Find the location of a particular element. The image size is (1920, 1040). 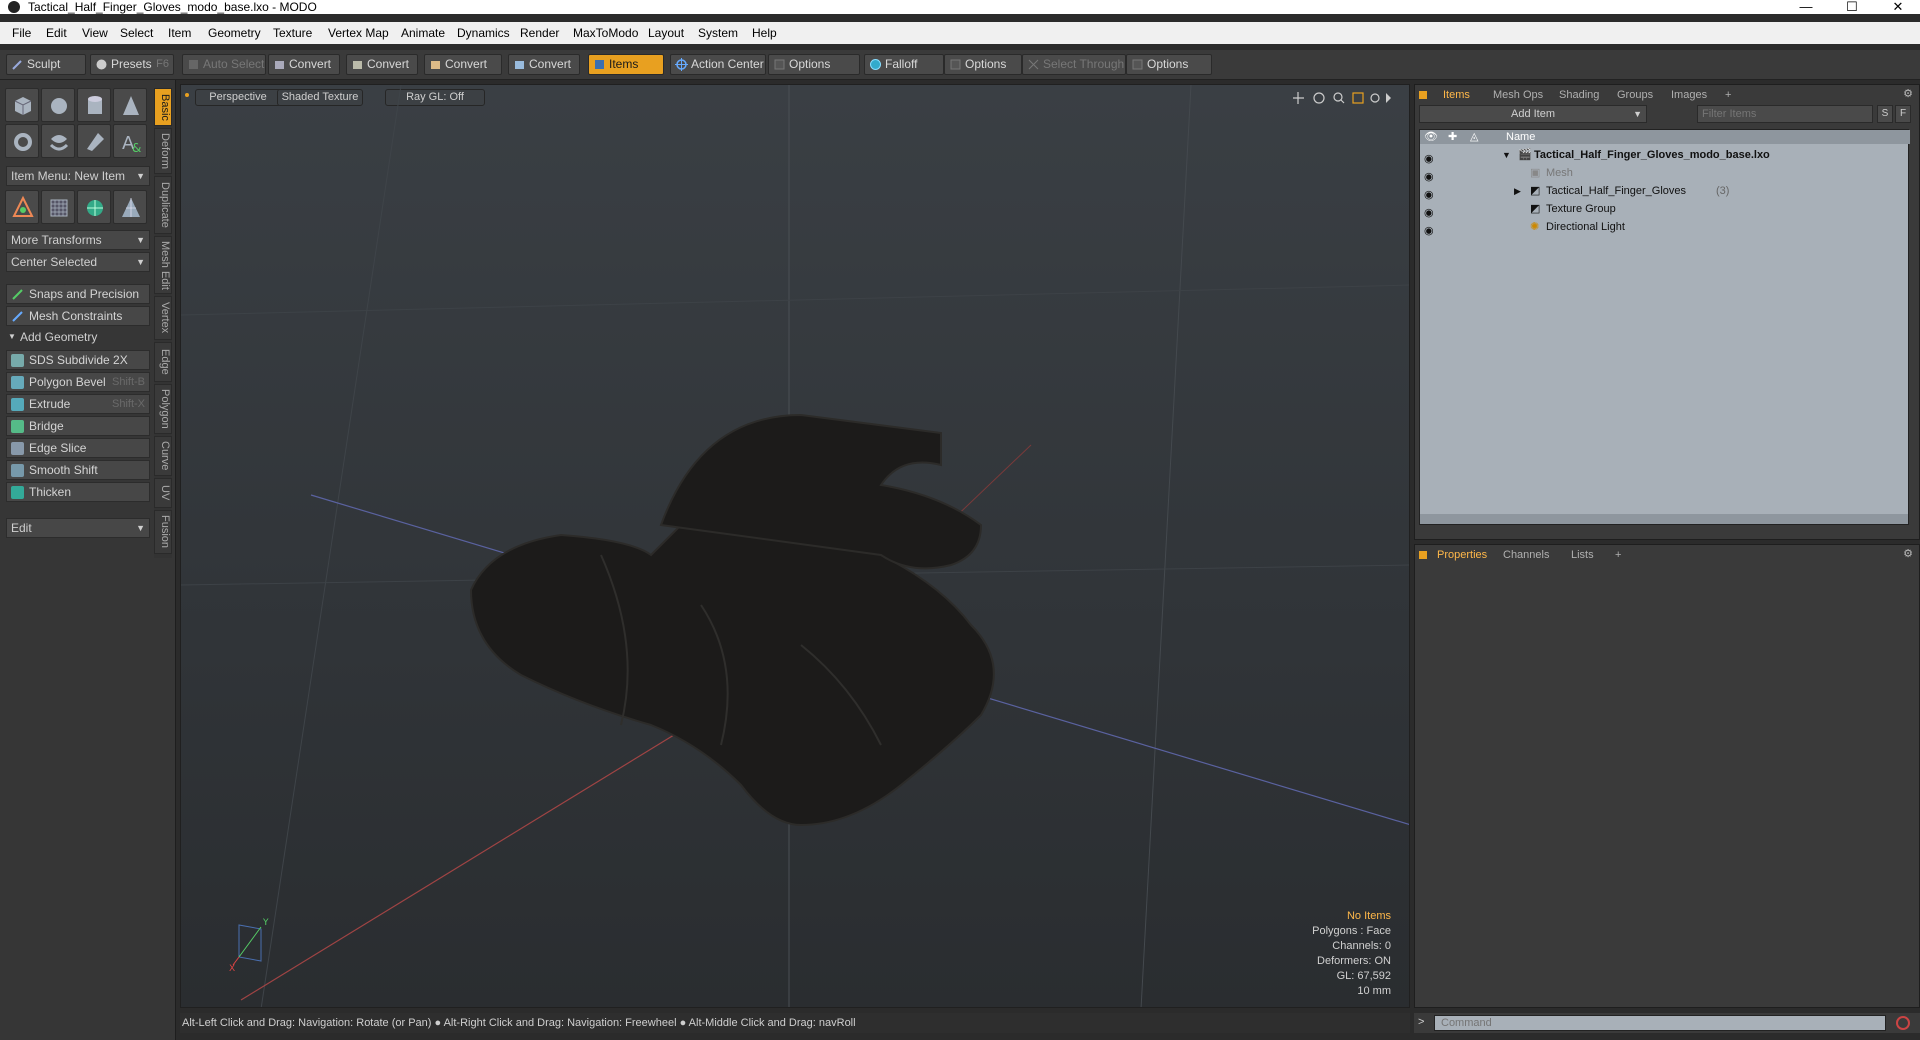

sculpt-button: Sculpt is located at coordinates (46, 64).